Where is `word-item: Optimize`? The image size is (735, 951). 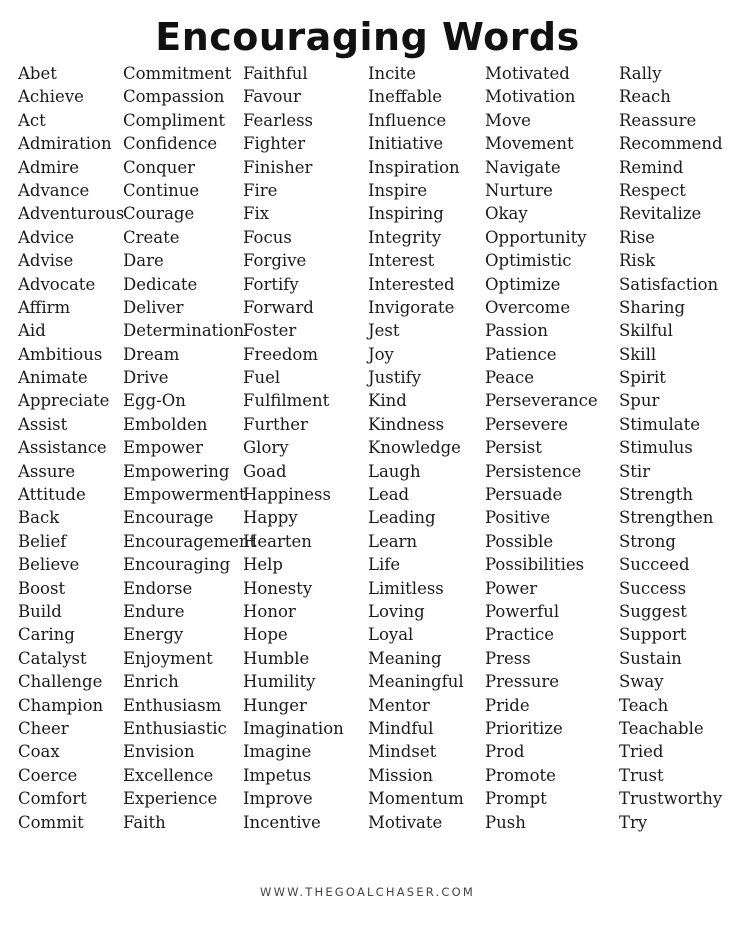
word-item: Optimize is located at coordinates (523, 284).